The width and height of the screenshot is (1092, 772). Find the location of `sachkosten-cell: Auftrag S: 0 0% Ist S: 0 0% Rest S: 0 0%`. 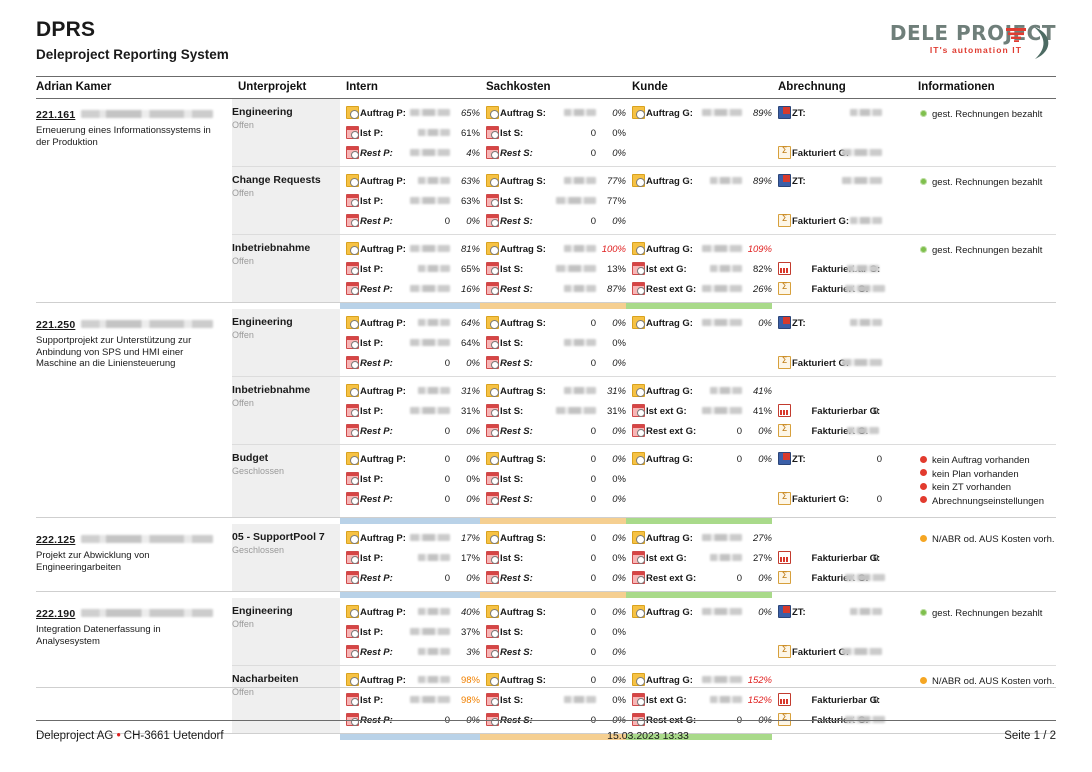

sachkosten-cell: Auftrag S: 0 0% Ist S: 0 0% Rest S: 0 0% is located at coordinates (553, 481).